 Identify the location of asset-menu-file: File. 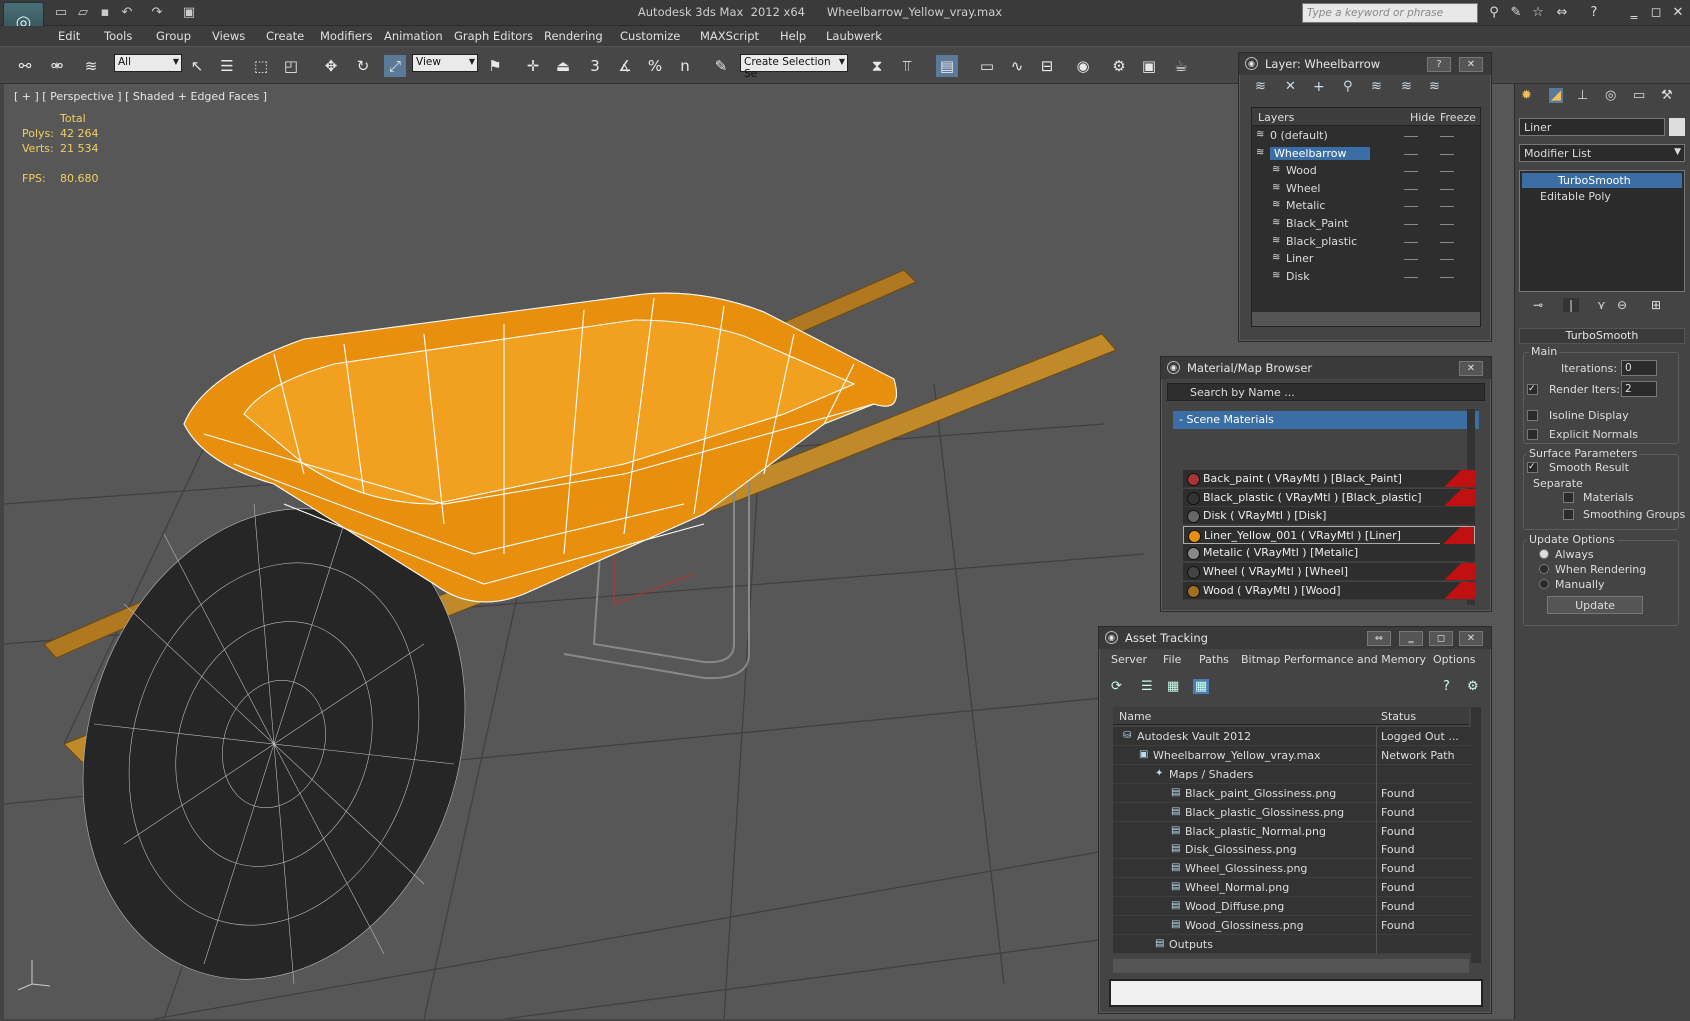
(1172, 659).